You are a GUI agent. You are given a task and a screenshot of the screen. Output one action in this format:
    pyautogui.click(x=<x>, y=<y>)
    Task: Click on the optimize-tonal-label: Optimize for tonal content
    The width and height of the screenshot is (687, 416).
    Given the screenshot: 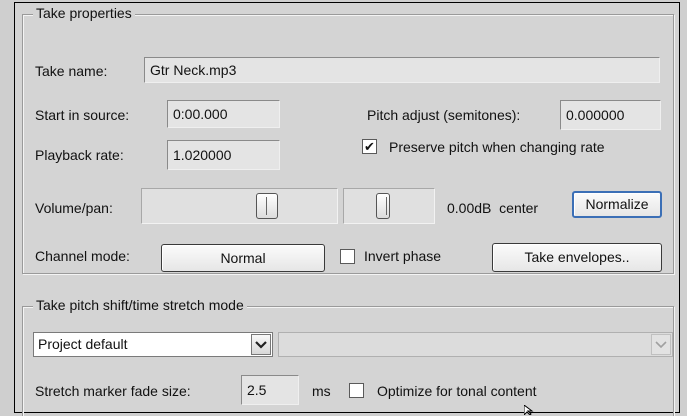 What is the action you would take?
    pyautogui.click(x=457, y=391)
    